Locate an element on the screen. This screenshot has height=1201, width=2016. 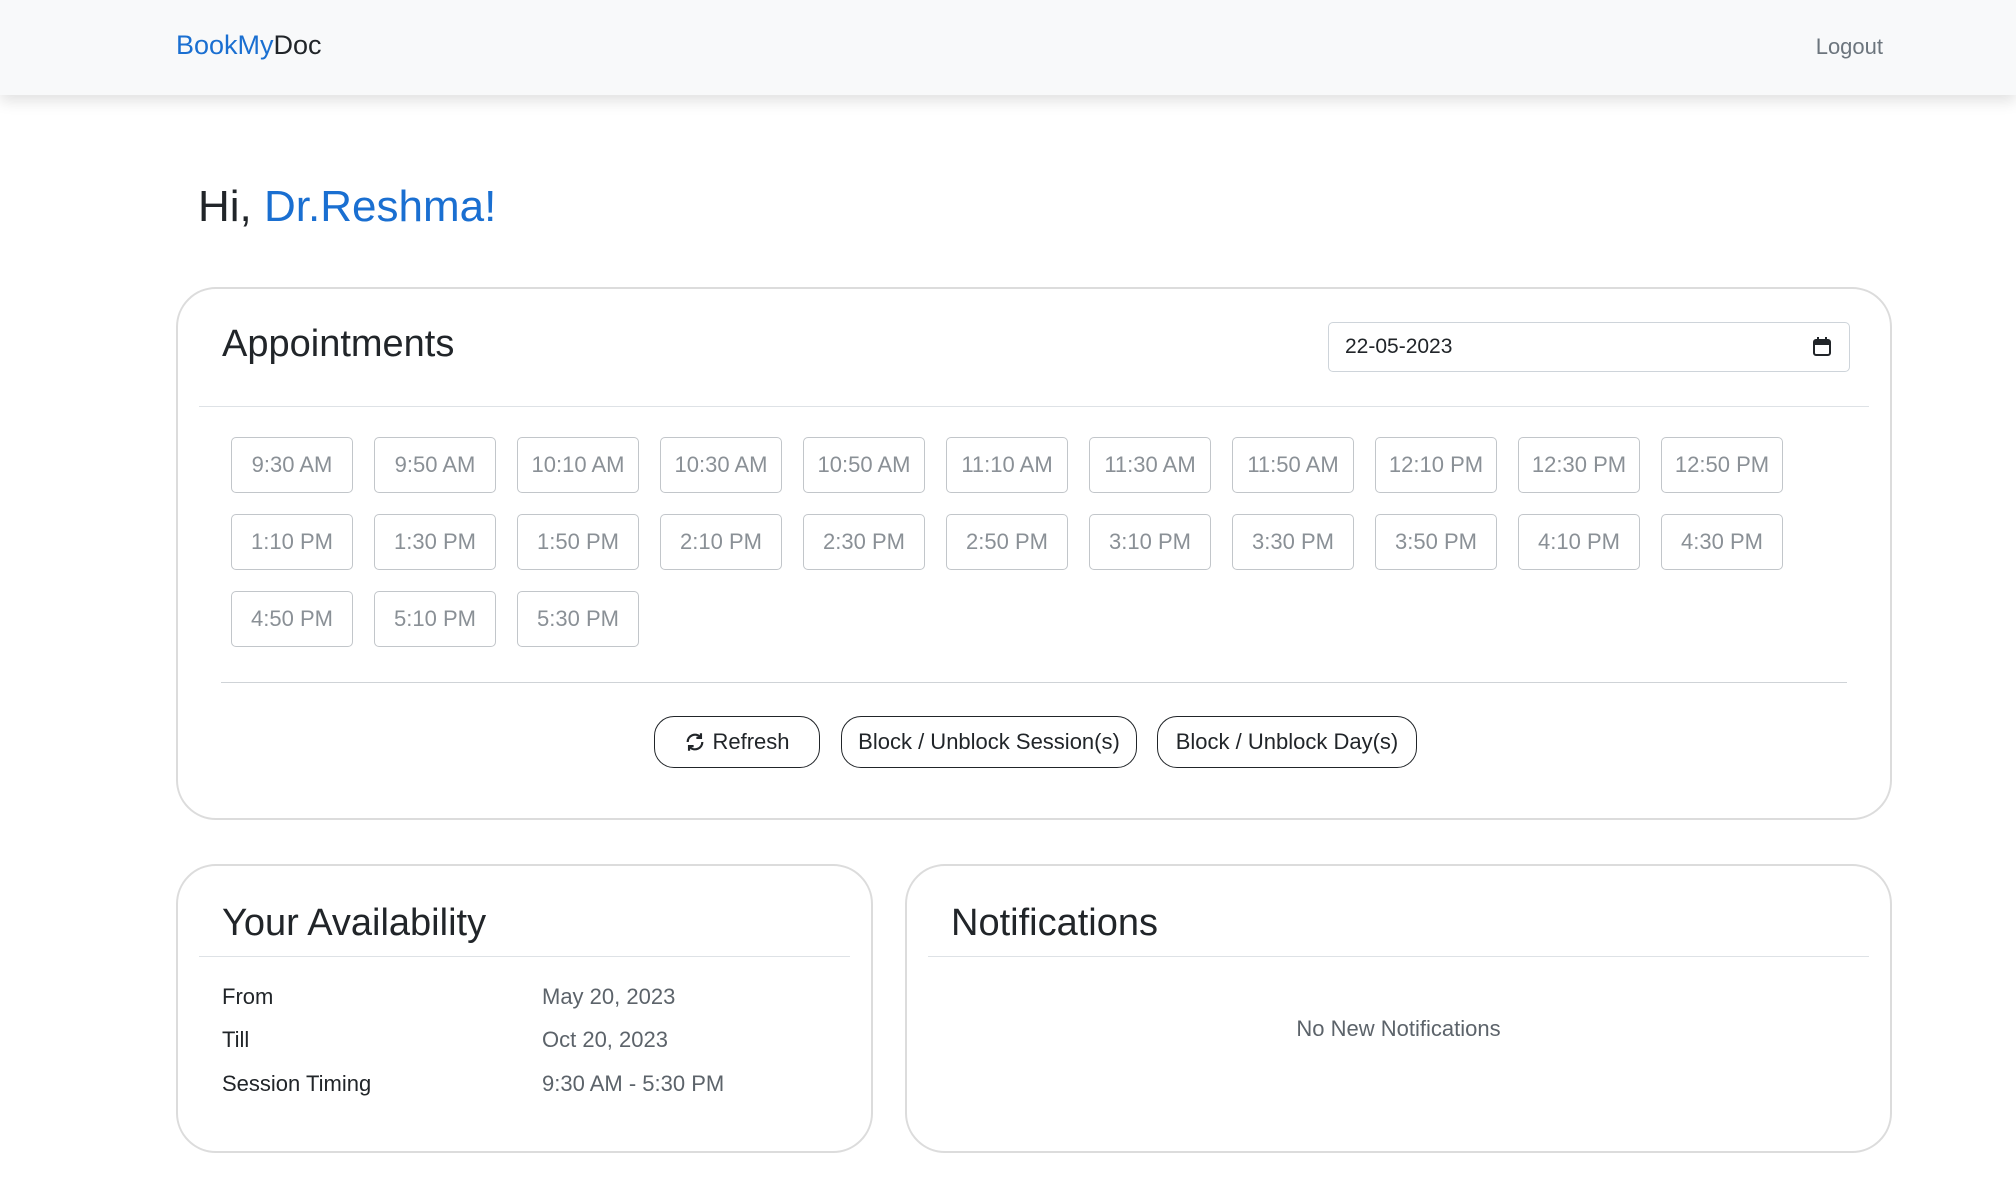
time-slot-button: 10:30 AM is located at coordinates (721, 465).